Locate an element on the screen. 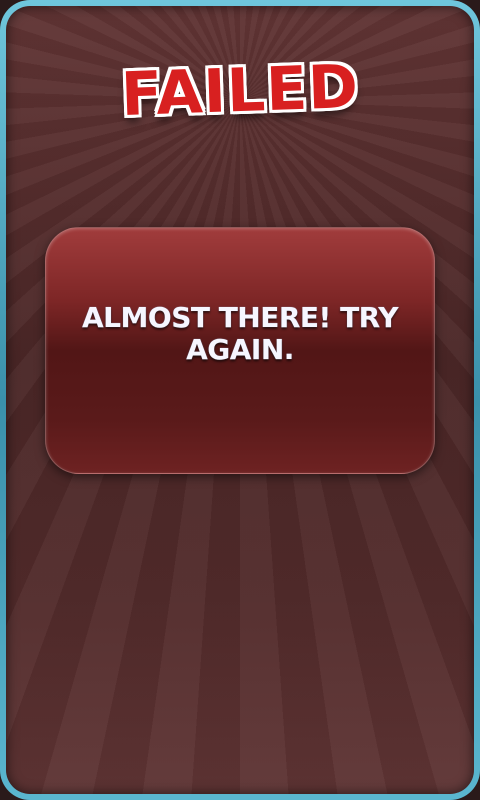  message-text: ALMOST THERE! TRY AGAIN. is located at coordinates (240, 333).